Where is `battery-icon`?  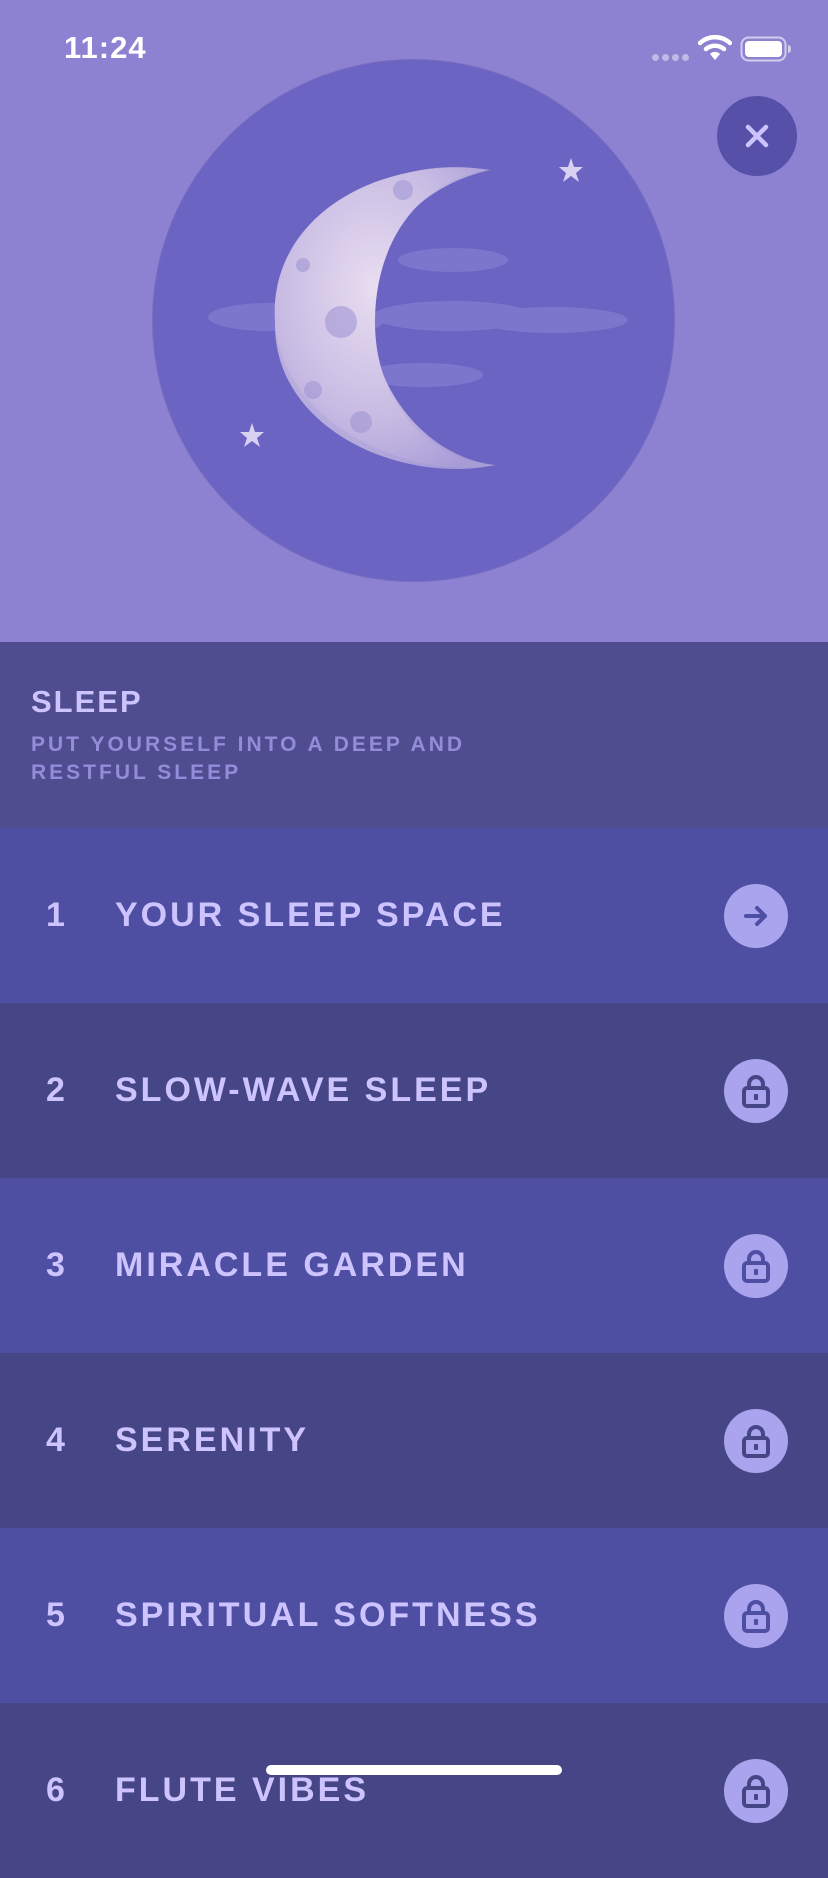
battery-icon is located at coordinates (765, 49).